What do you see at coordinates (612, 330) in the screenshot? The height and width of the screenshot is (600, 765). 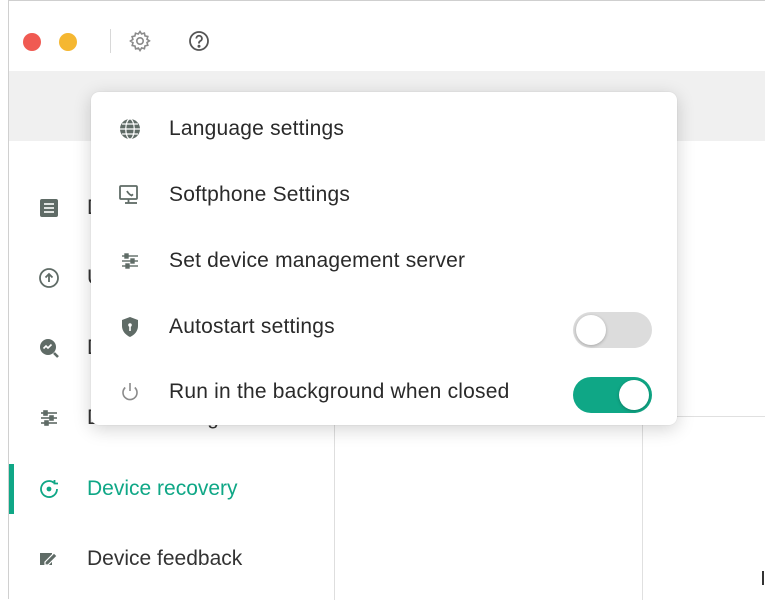 I see `autostart-toggle` at bounding box center [612, 330].